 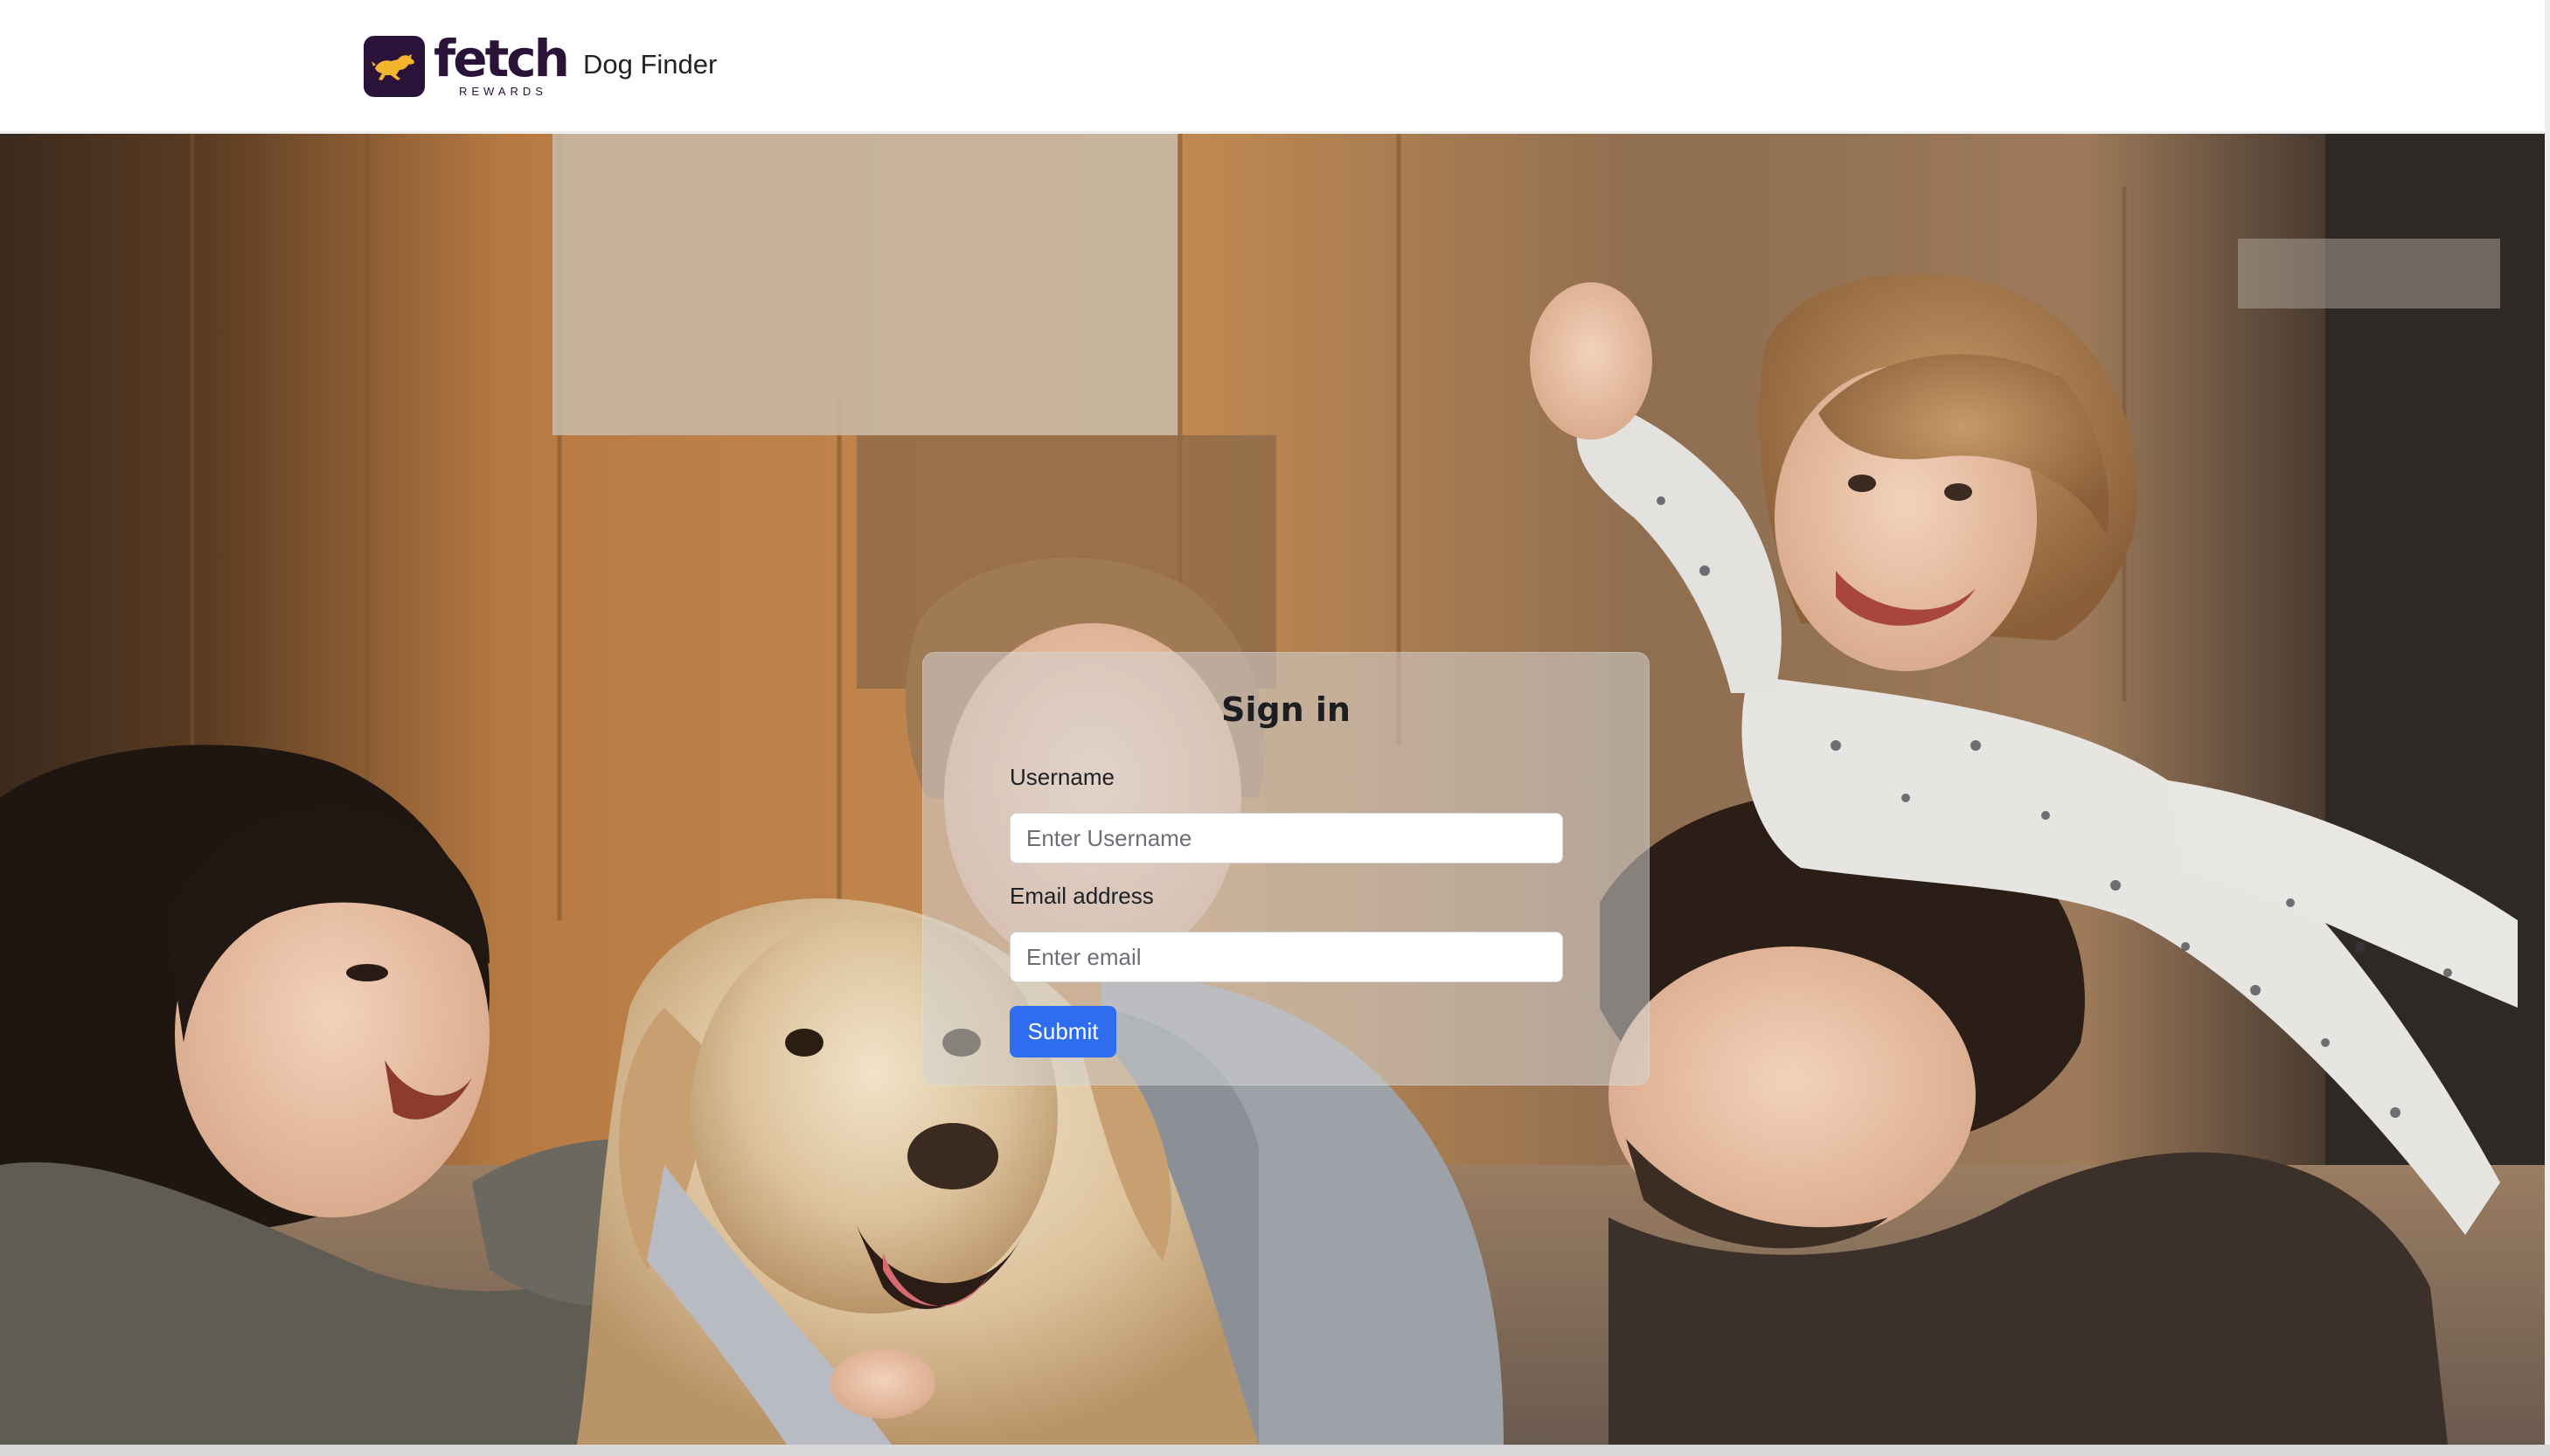 I want to click on logo-wordmark: fetch REWARDS, so click(x=502, y=65).